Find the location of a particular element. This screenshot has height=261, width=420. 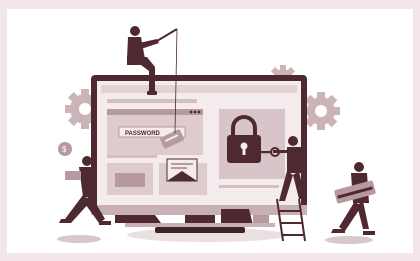

screen-block-left-inner is located at coordinates (130, 180).